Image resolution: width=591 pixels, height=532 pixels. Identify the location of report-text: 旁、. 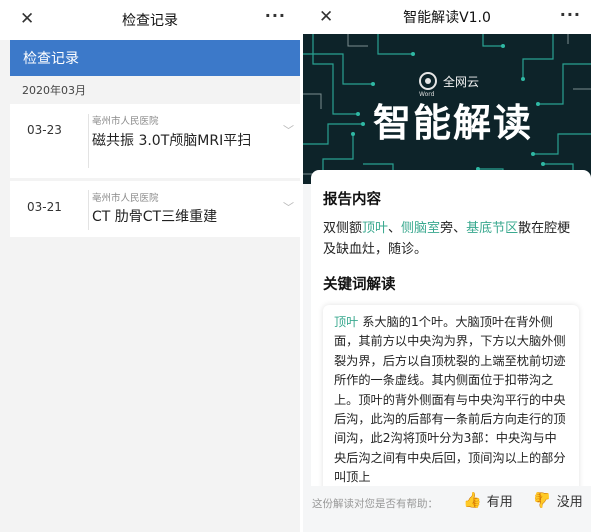
(453, 228).